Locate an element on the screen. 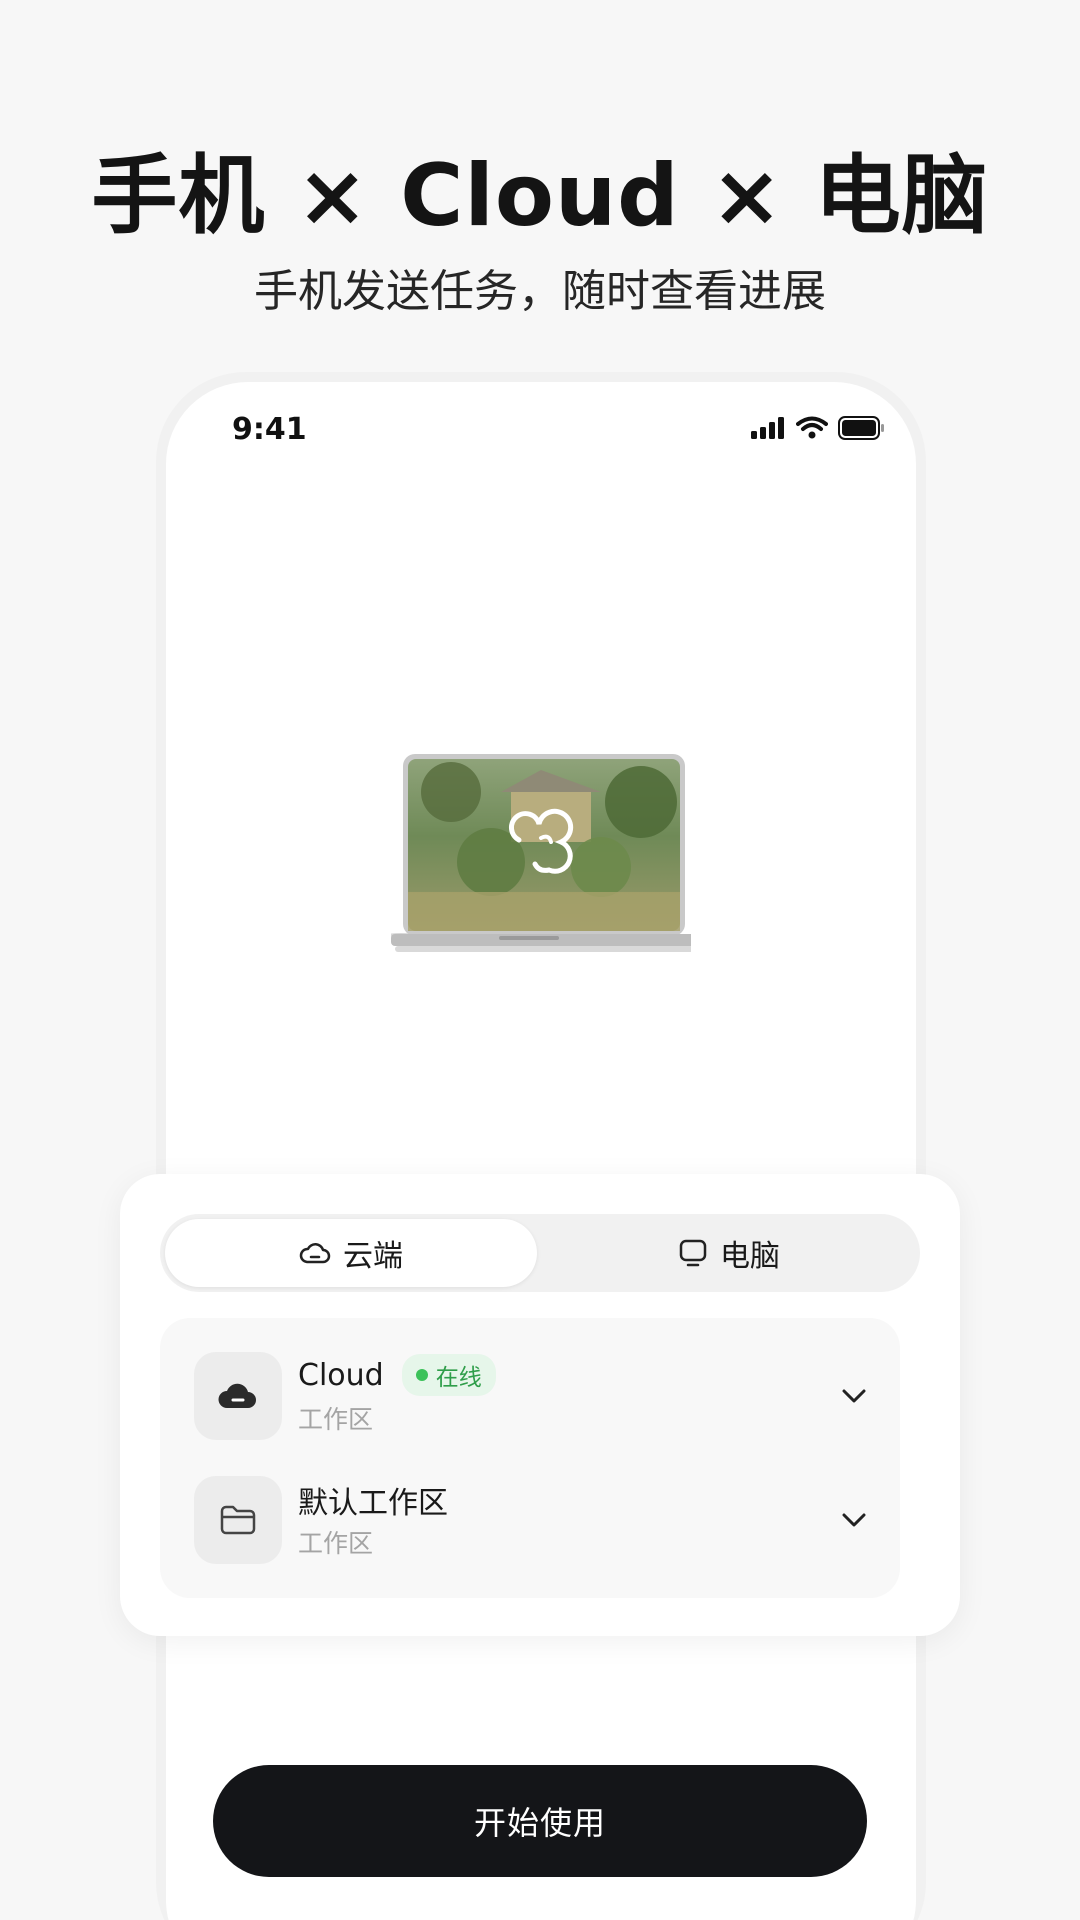  start-button: 开始使用 is located at coordinates (540, 1821).